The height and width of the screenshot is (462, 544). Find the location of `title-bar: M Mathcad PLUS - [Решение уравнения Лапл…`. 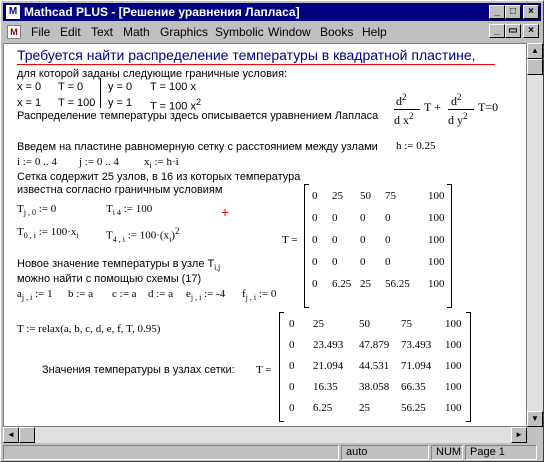

title-bar: M Mathcad PLUS - [Решение уравнения Лапл… is located at coordinates (272, 12).